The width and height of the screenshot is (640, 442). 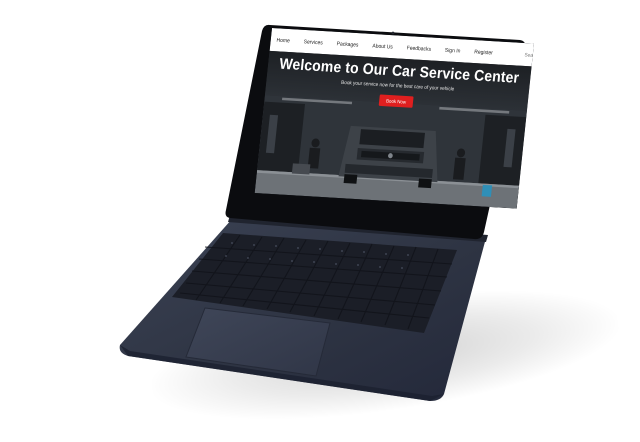 What do you see at coordinates (393, 33) in the screenshot?
I see `camera` at bounding box center [393, 33].